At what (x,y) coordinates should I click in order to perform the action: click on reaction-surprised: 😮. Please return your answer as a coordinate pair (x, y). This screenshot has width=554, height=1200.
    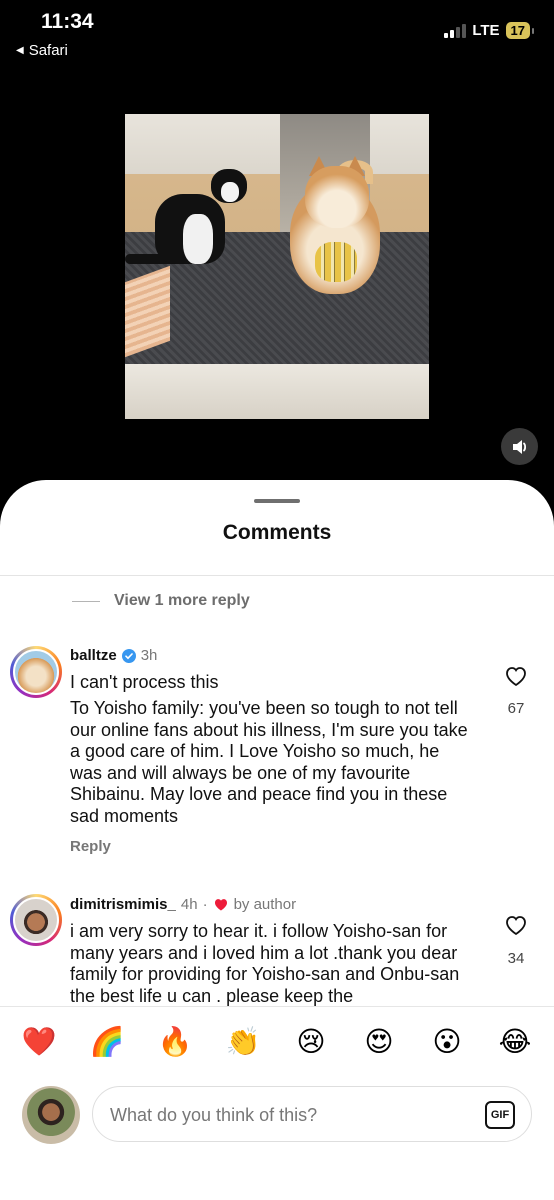
    Looking at the image, I should click on (447, 1042).